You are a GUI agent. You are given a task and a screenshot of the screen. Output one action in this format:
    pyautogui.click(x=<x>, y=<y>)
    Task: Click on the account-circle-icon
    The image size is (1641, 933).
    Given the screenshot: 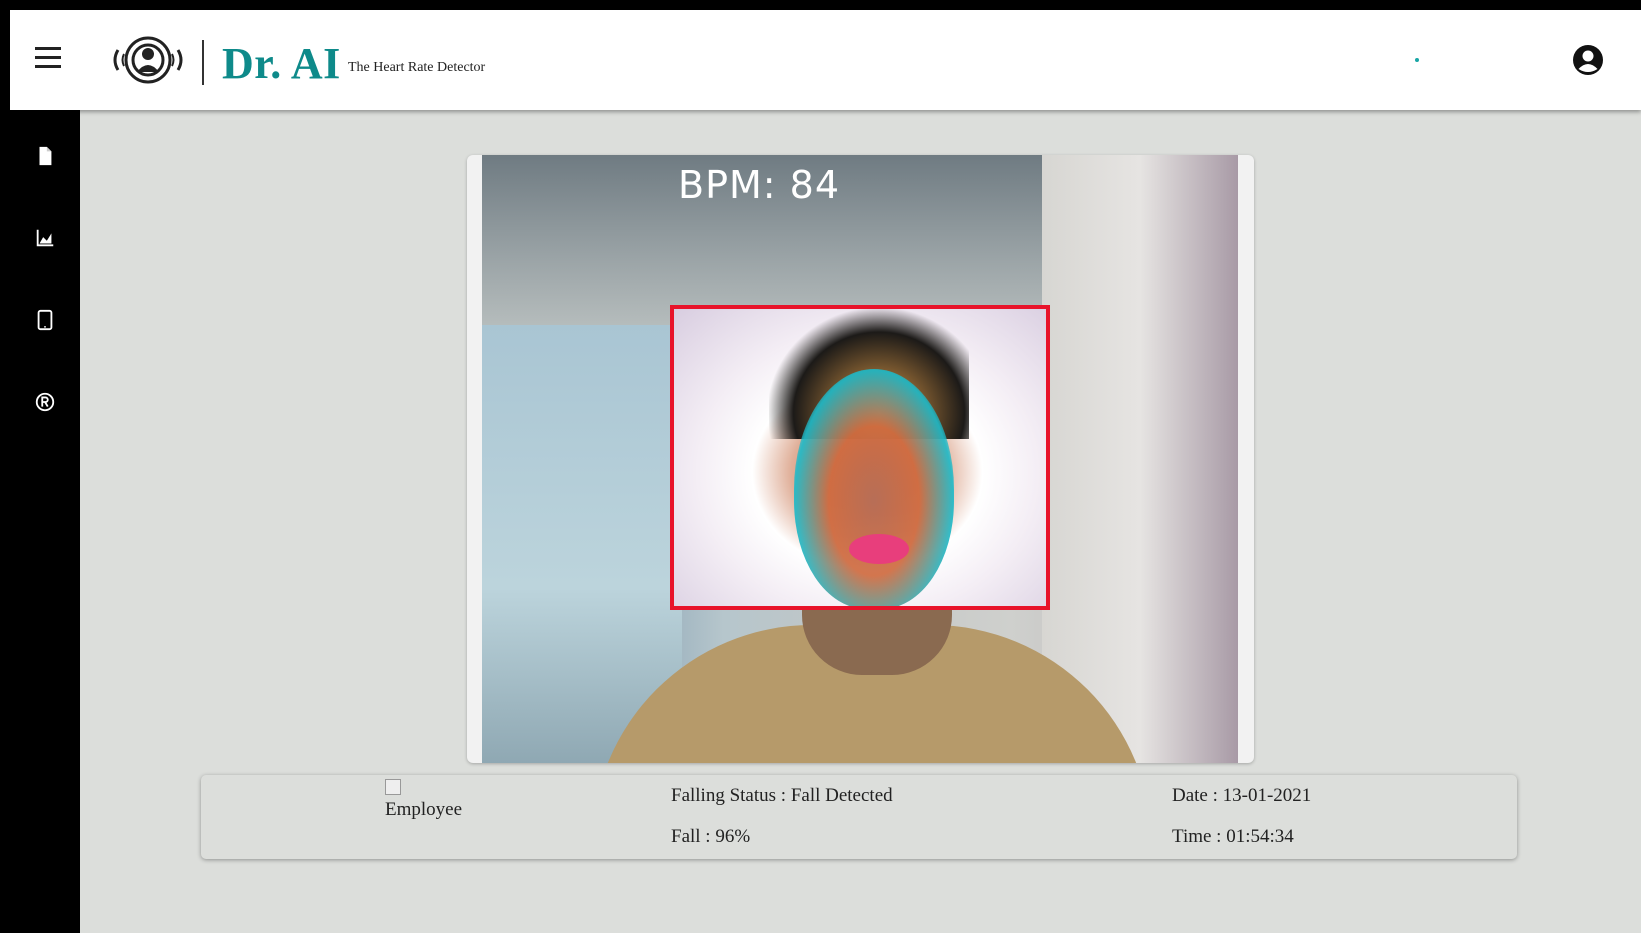 What is the action you would take?
    pyautogui.click(x=1588, y=60)
    